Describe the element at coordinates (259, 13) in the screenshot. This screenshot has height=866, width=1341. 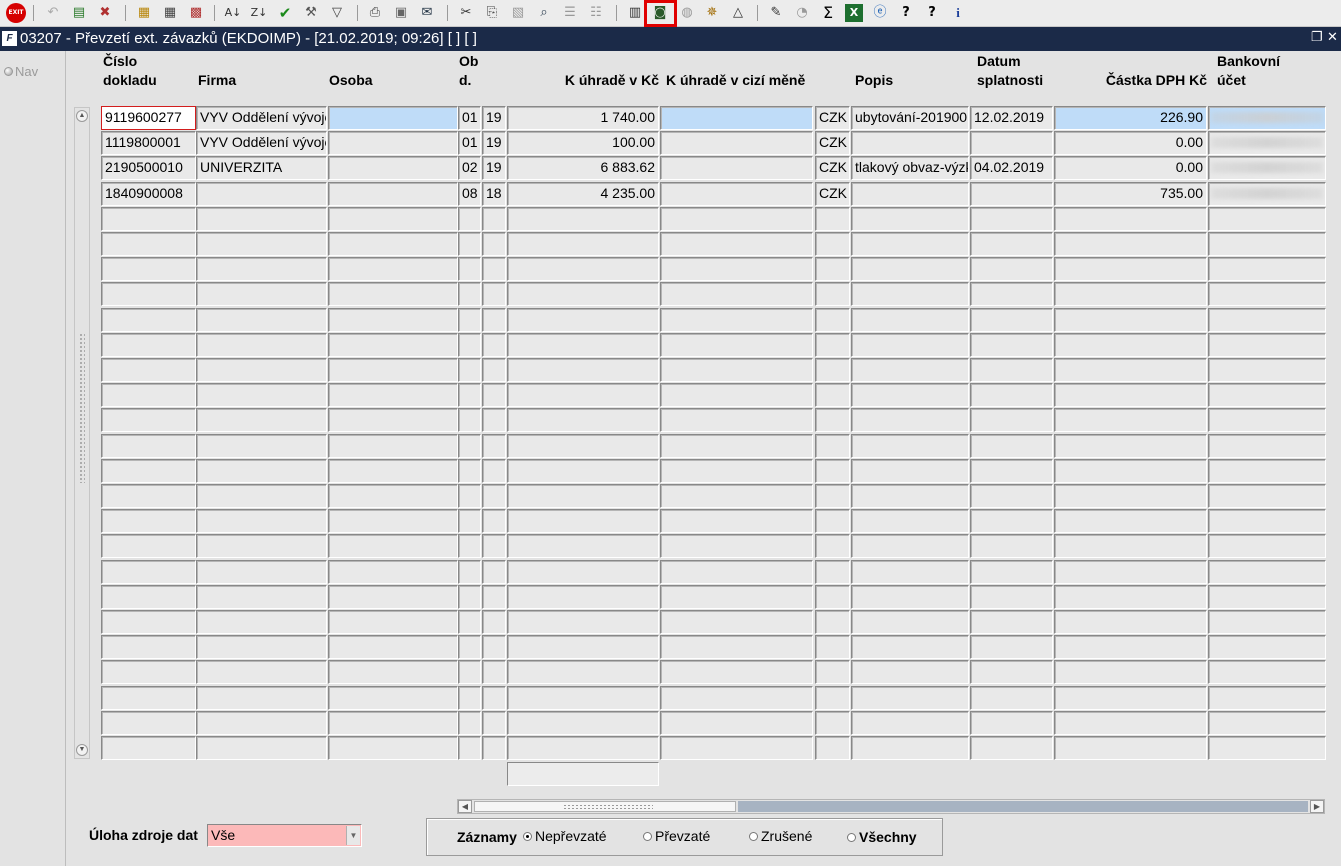
I see `sort-descending-icon: Z↓` at that location.